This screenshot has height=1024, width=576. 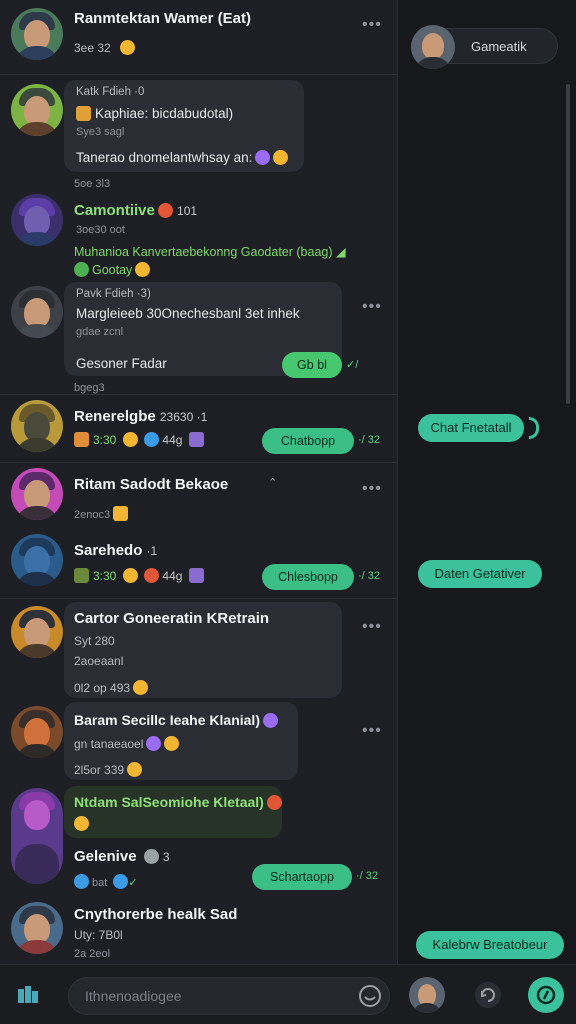 I want to click on bottom-bar, so click(x=288, y=994).